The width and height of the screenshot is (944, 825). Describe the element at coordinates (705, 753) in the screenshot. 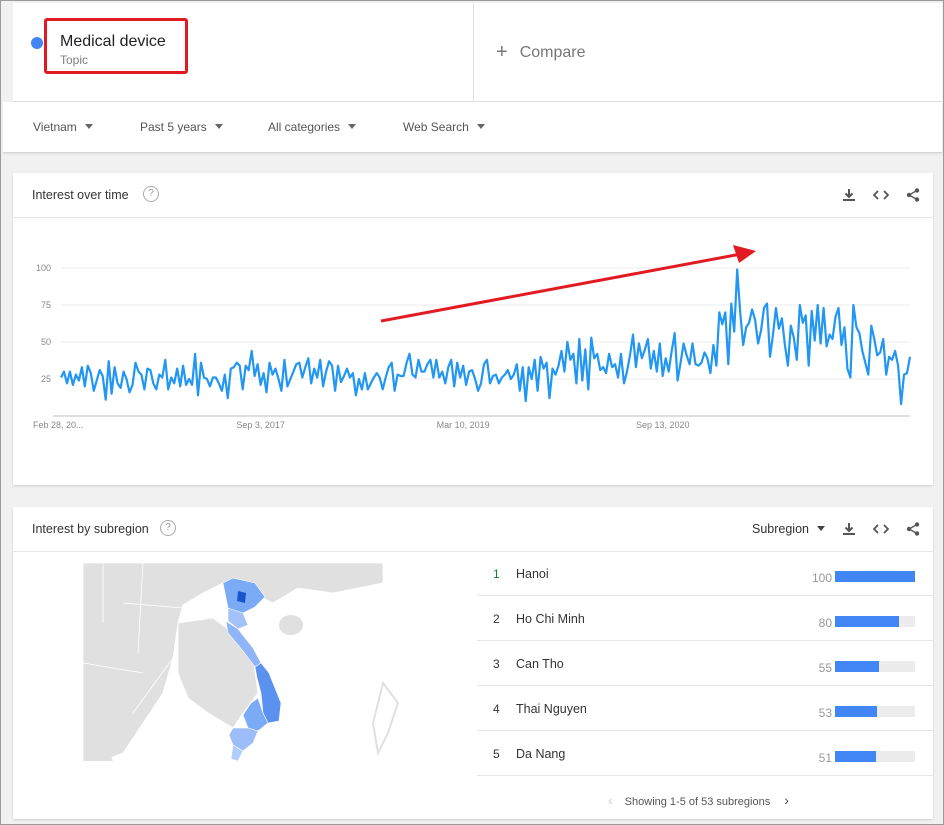

I see `subregion-row: 5 Da Nang 51` at that location.